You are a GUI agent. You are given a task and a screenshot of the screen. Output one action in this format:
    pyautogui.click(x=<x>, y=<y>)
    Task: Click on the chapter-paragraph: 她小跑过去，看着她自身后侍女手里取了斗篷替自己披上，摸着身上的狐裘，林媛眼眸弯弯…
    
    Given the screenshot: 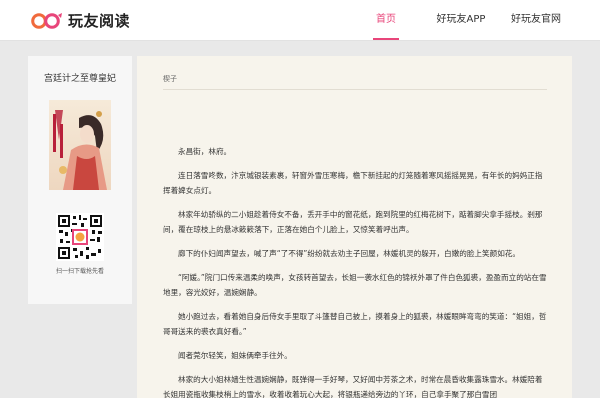 What is the action you would take?
    pyautogui.click(x=355, y=324)
    